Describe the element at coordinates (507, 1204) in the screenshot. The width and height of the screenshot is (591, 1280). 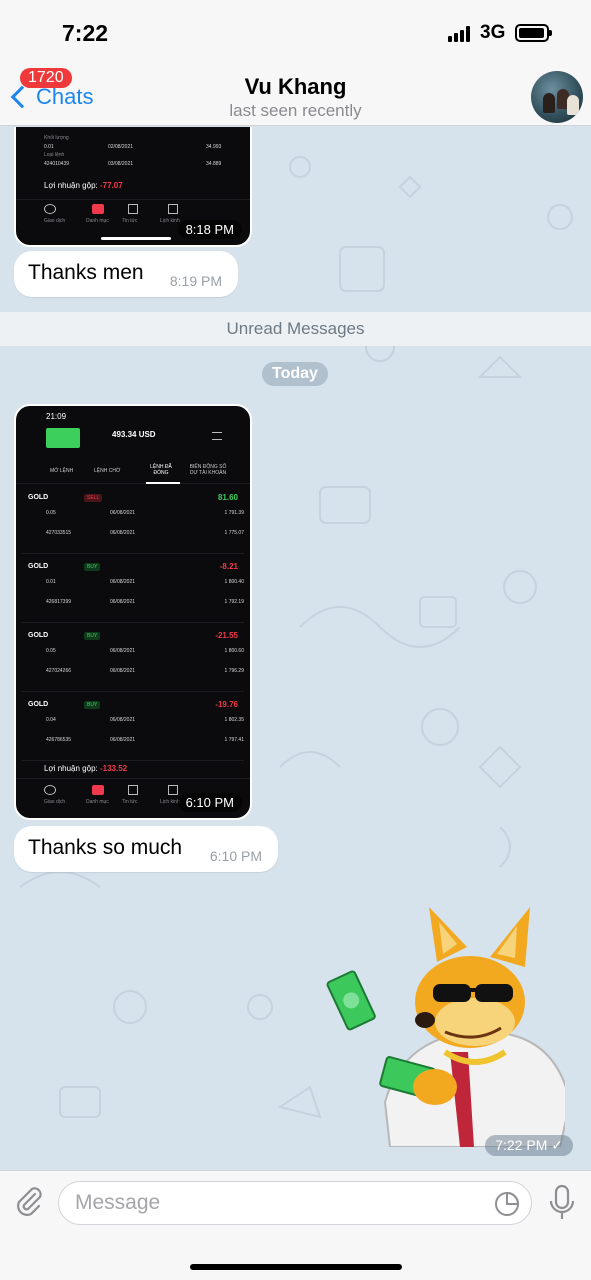
I see `sticker-icon` at that location.